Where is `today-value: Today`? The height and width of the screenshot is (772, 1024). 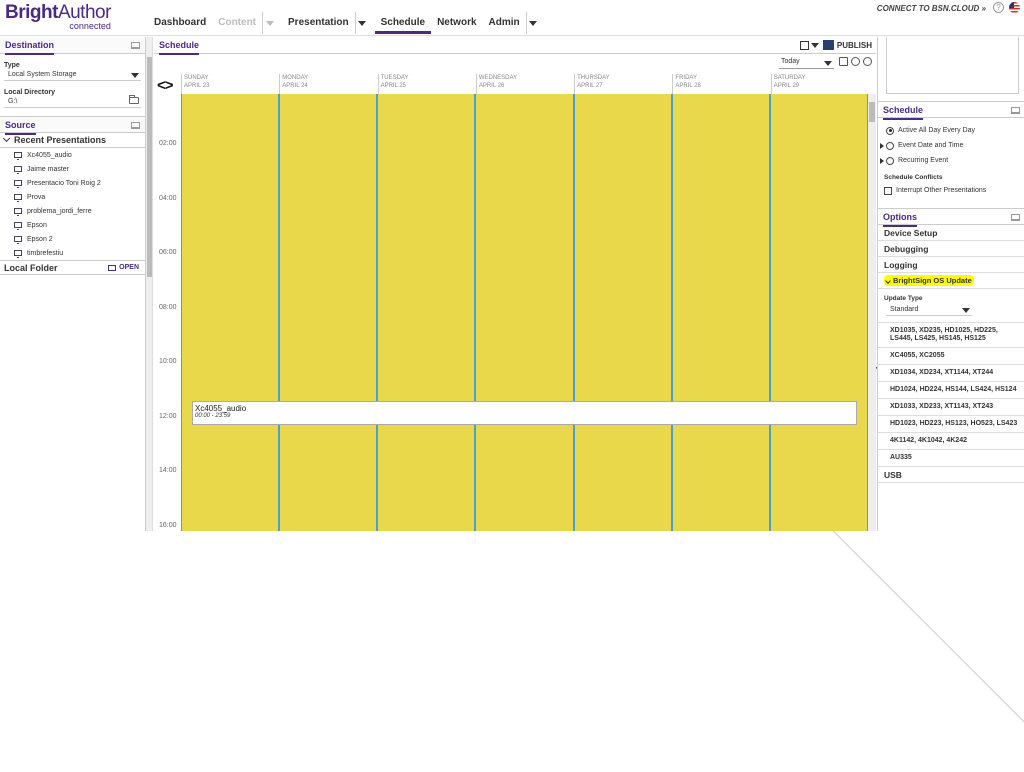
today-value: Today is located at coordinates (790, 61).